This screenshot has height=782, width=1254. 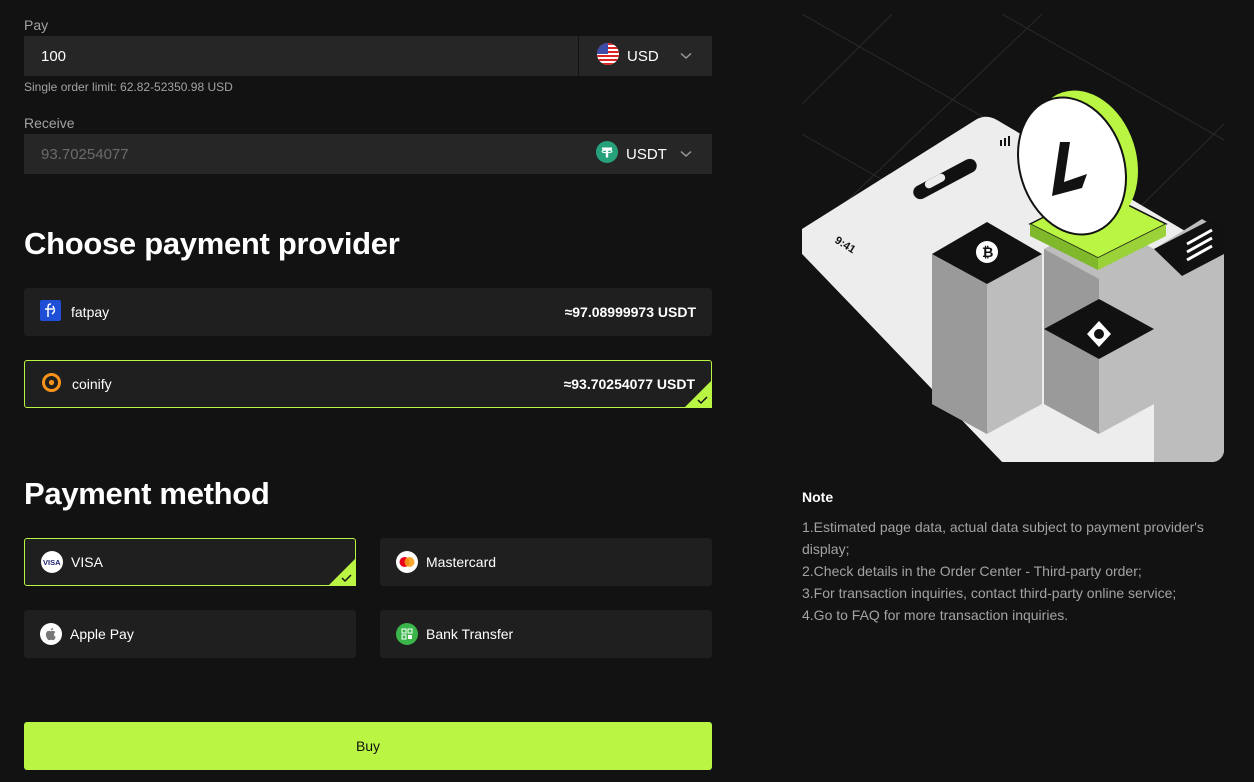 I want to click on buy-button: Buy, so click(x=368, y=746).